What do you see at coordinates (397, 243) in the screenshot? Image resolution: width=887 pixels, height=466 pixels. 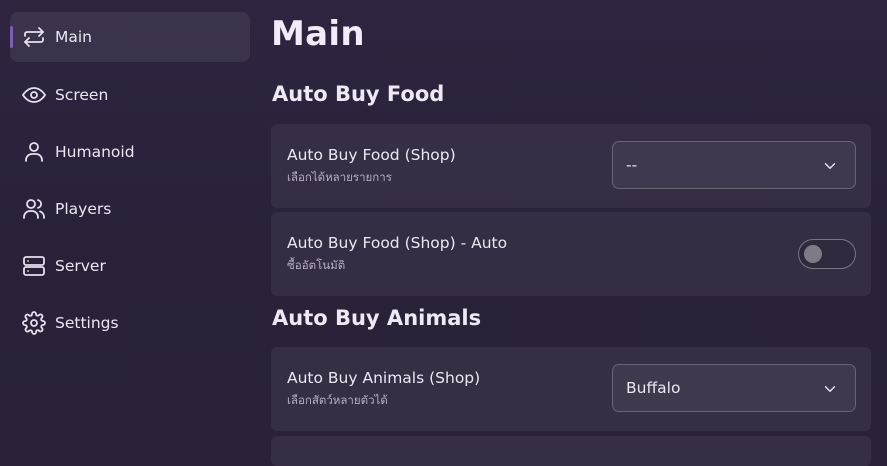 I see `card-title: Auto Buy Food (Shop) - Auto` at bounding box center [397, 243].